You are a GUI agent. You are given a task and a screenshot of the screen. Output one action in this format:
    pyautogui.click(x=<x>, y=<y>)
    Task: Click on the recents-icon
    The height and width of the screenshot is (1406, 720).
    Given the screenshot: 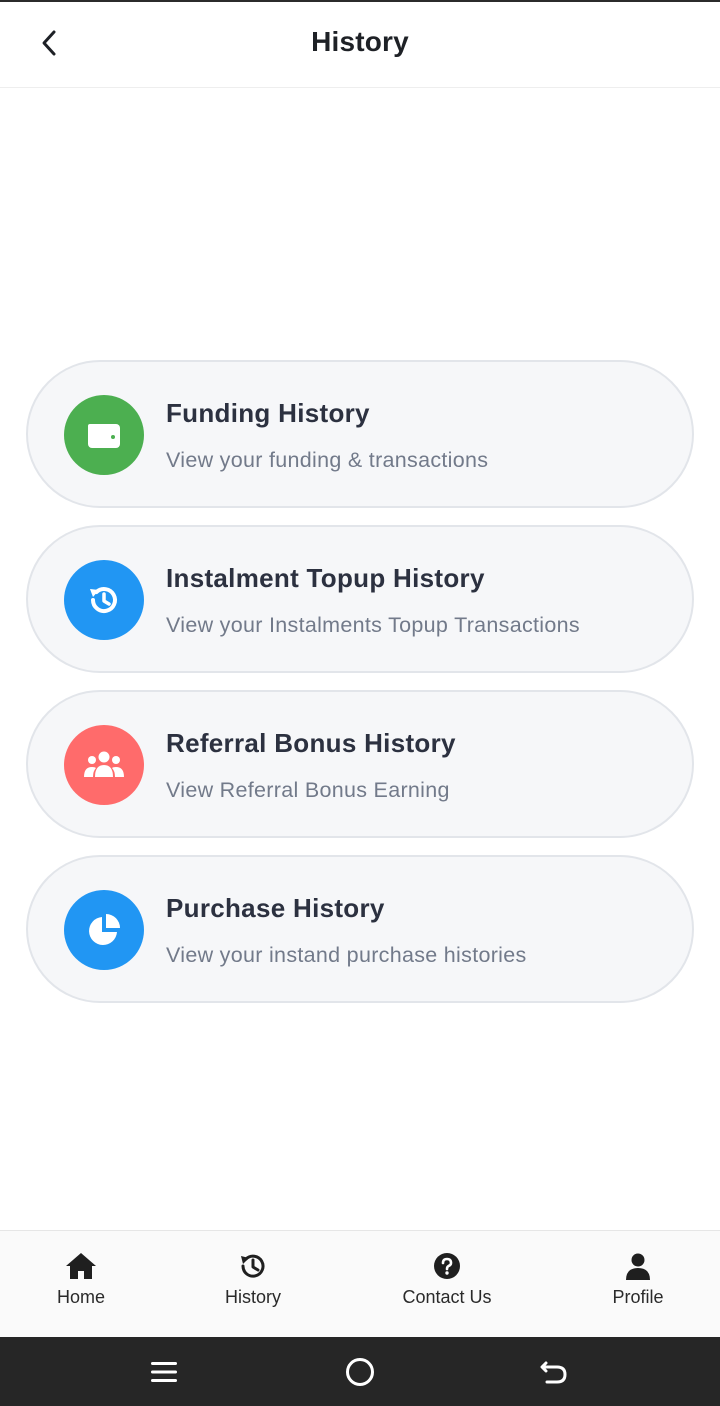 What is the action you would take?
    pyautogui.click(x=164, y=1372)
    